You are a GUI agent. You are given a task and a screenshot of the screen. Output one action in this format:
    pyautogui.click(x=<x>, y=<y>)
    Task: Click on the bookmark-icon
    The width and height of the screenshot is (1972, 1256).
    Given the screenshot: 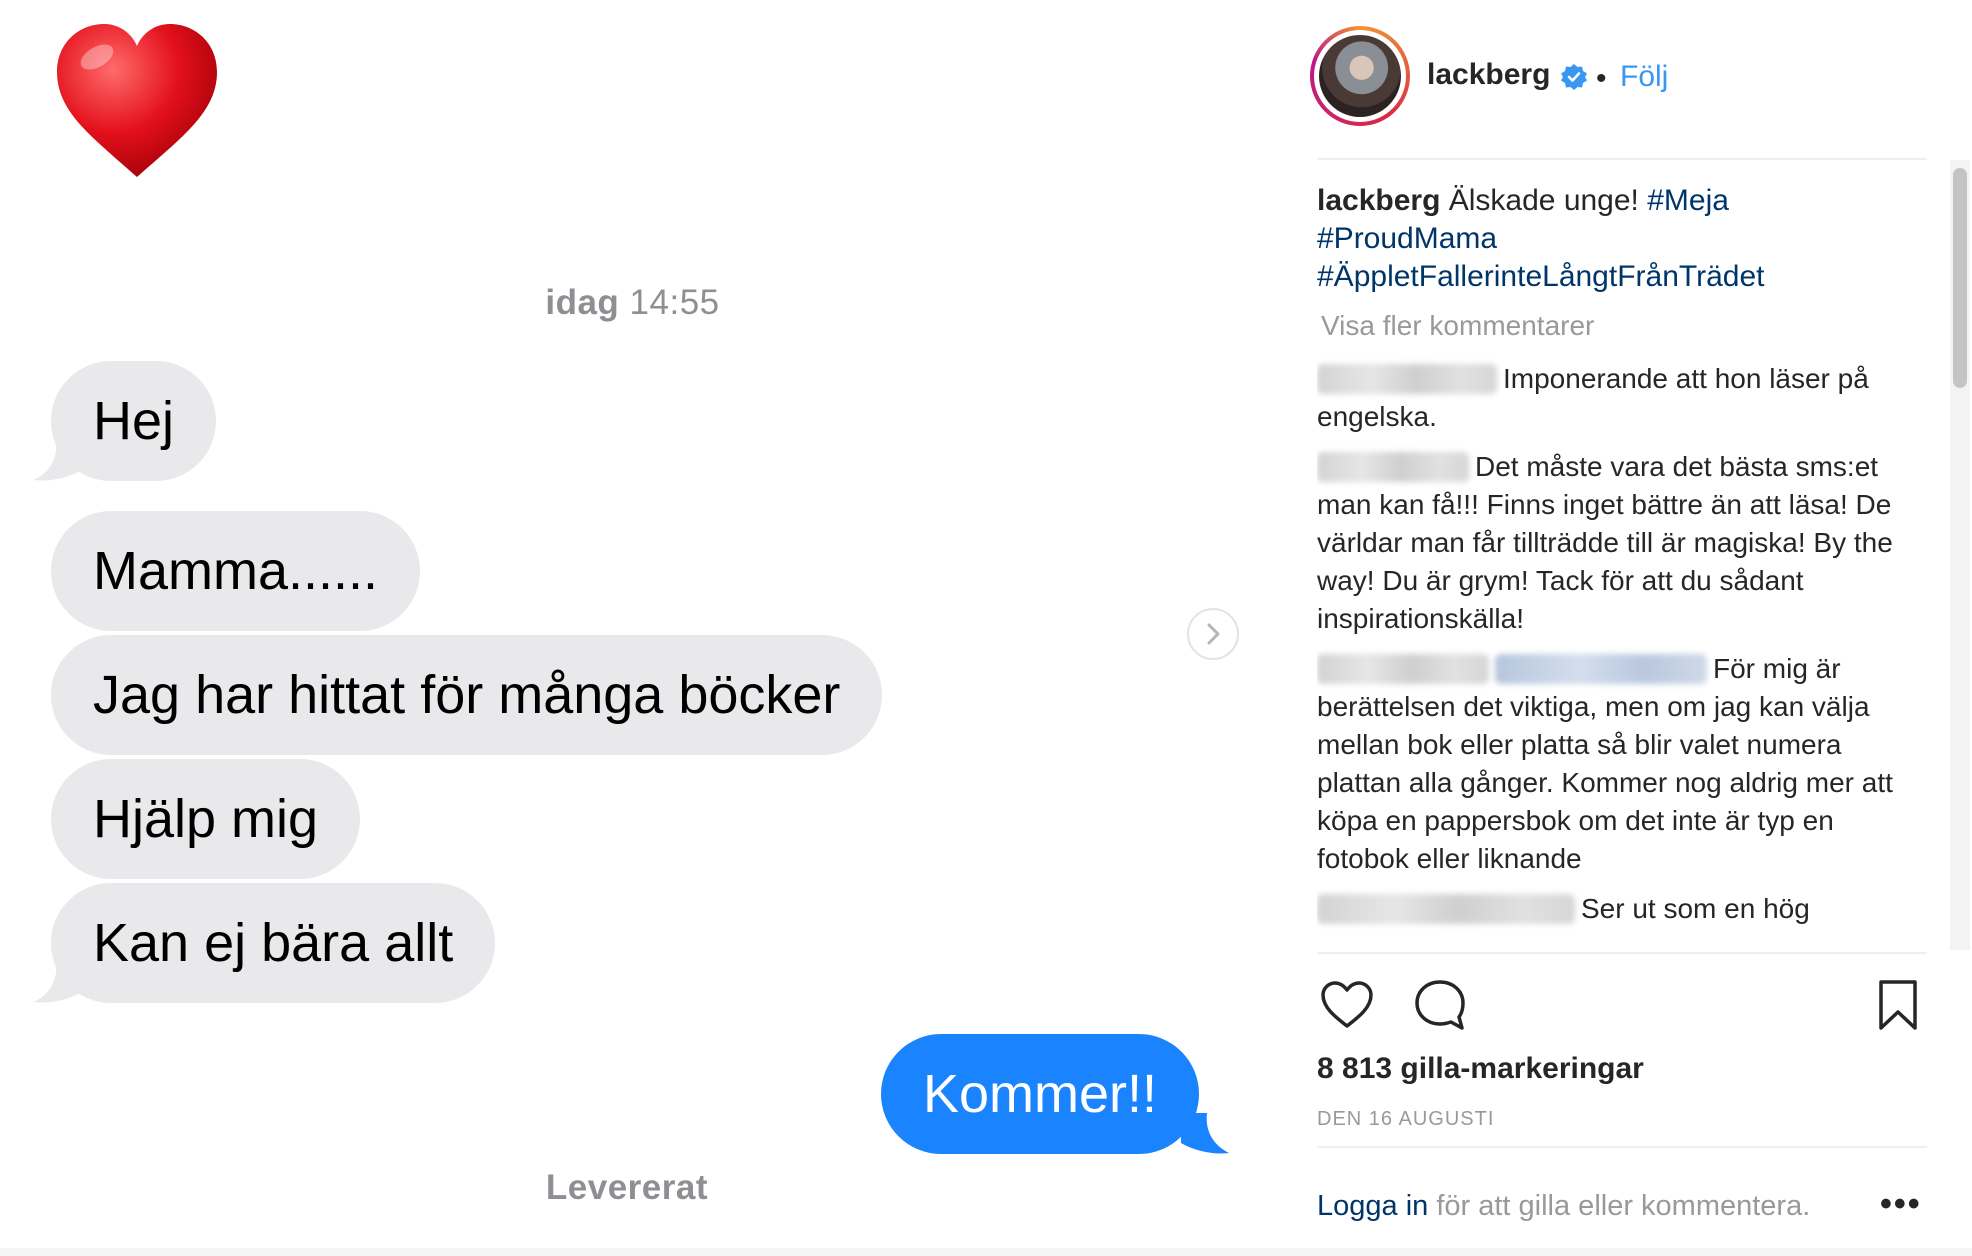 What is the action you would take?
    pyautogui.click(x=1898, y=1005)
    